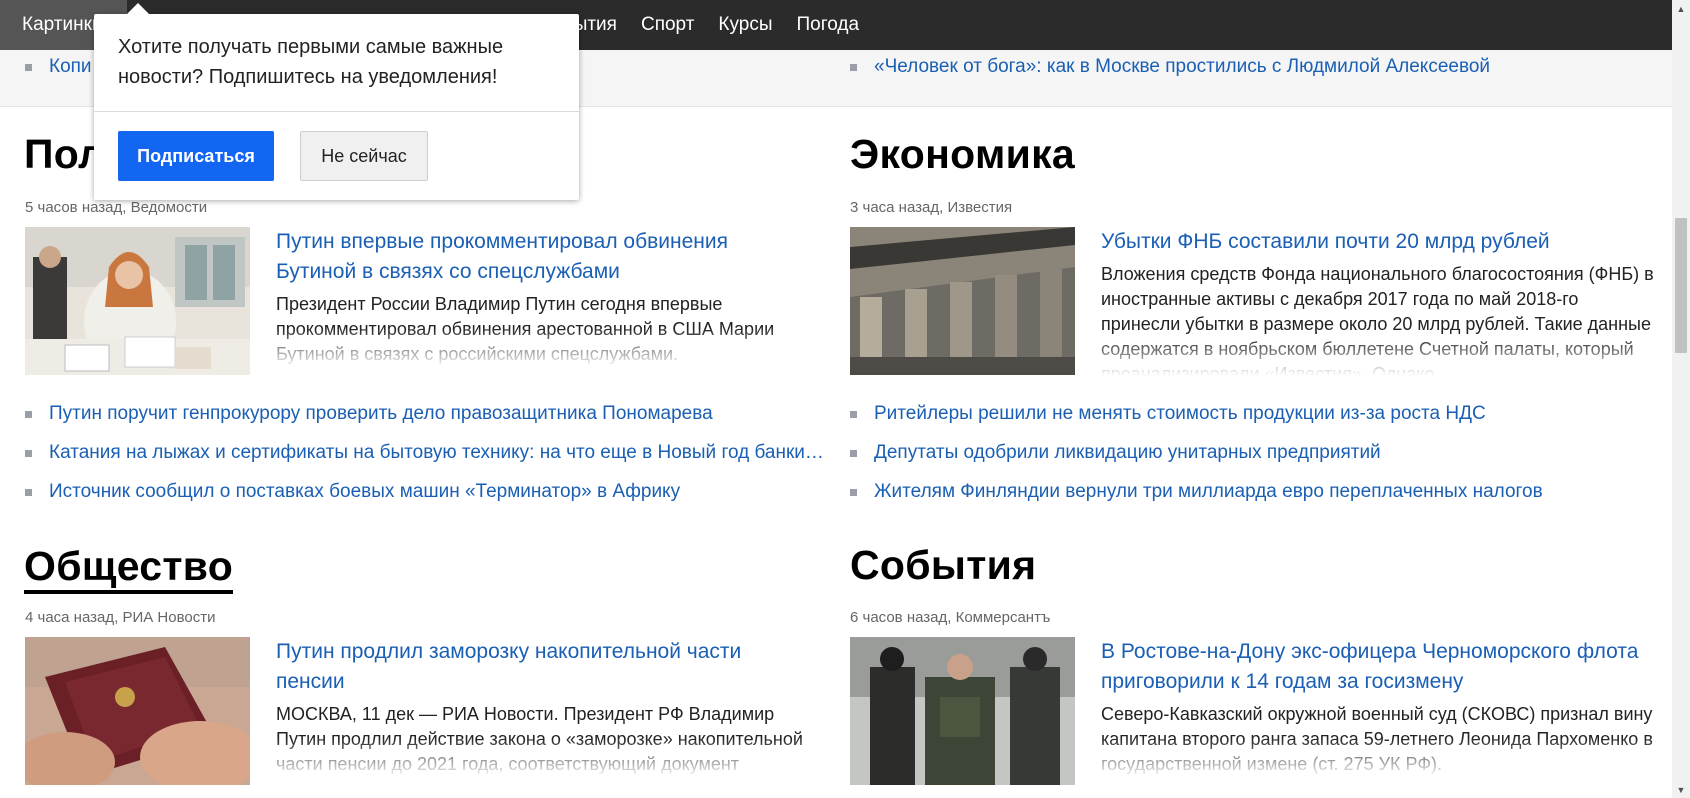  I want to click on section-title-events: События, so click(943, 565).